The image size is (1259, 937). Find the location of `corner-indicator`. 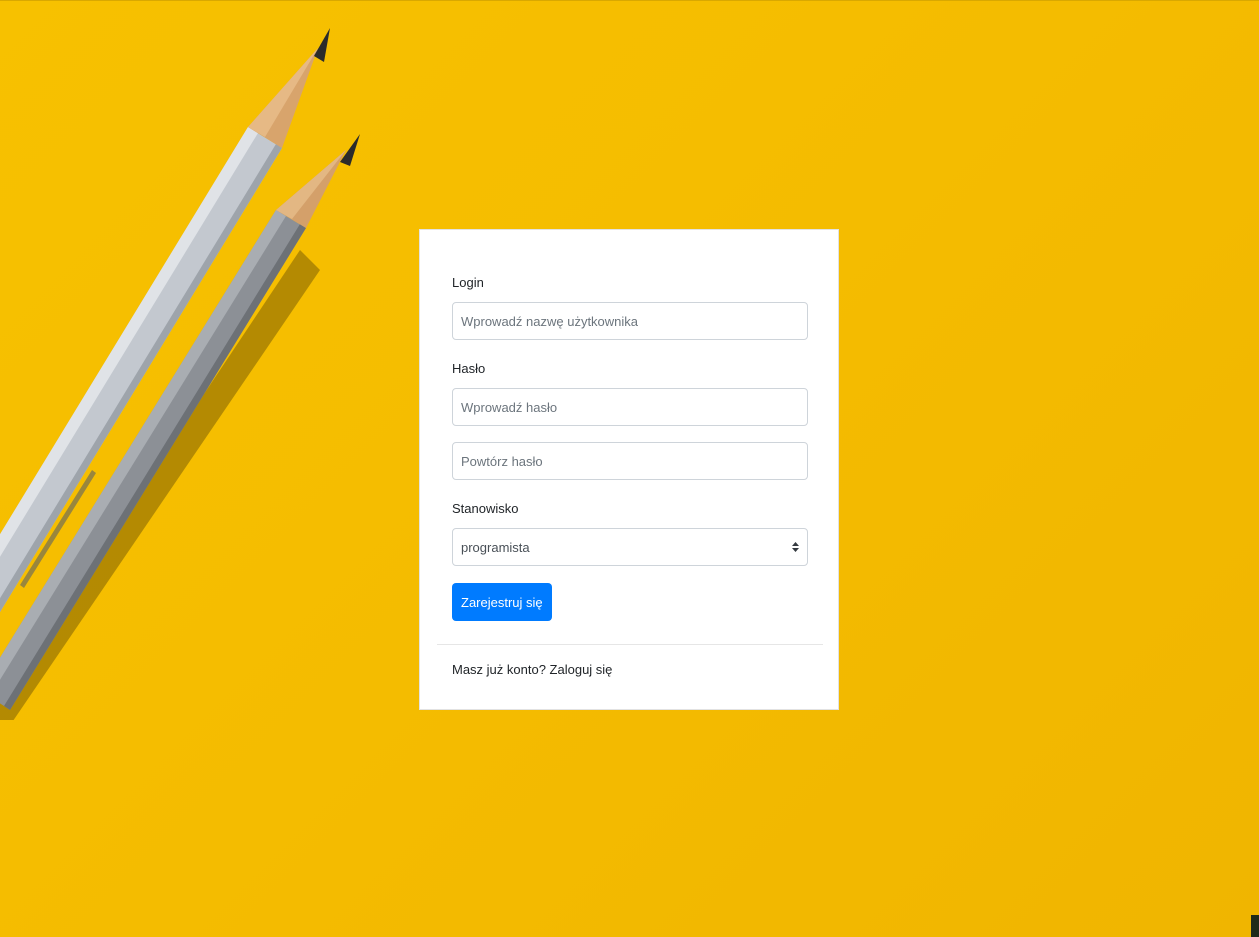

corner-indicator is located at coordinates (1255, 926).